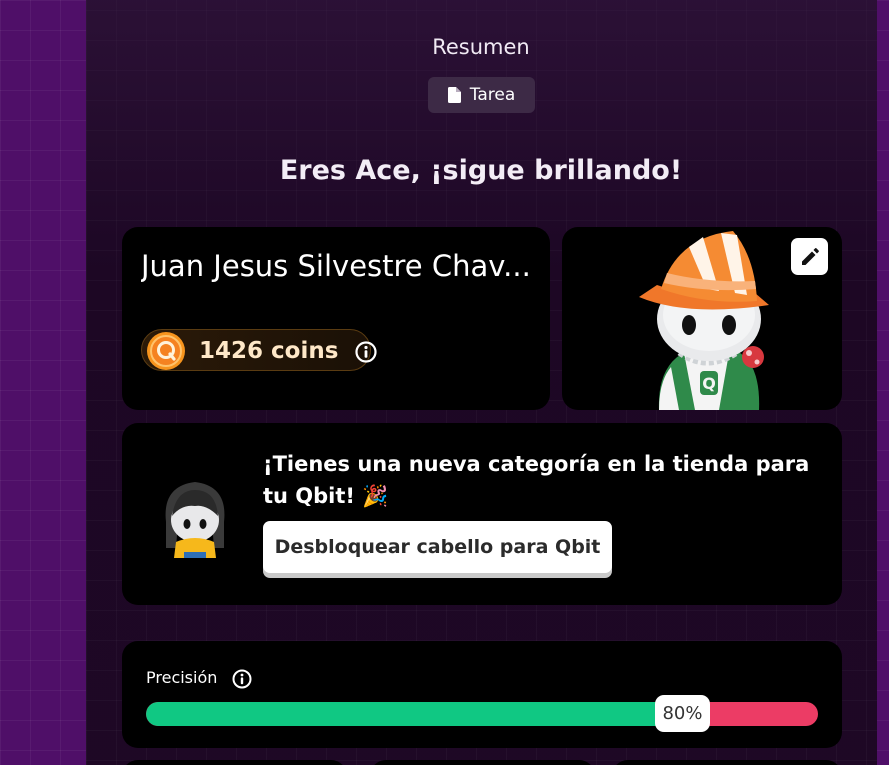 This screenshot has width=889, height=765. Describe the element at coordinates (709, 383) in the screenshot. I see `svg-text: Q` at that location.